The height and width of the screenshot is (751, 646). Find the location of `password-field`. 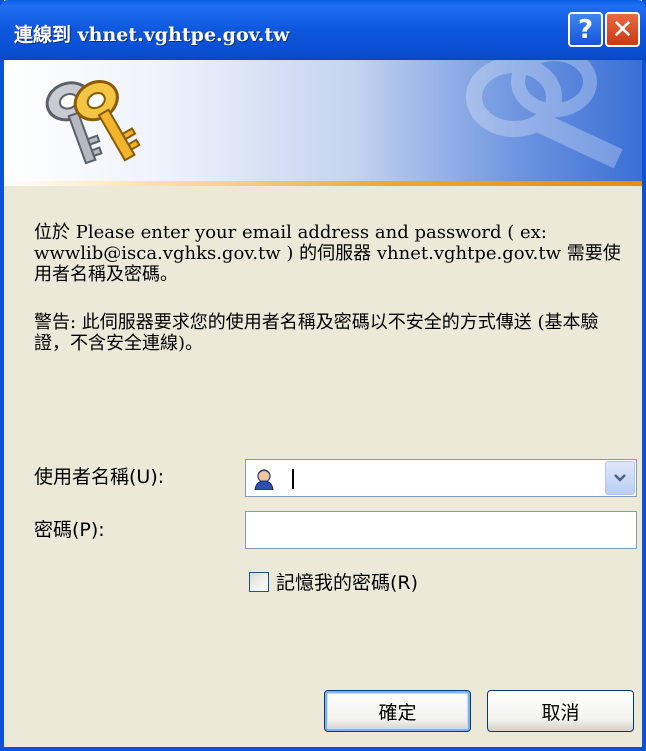

password-field is located at coordinates (441, 530).